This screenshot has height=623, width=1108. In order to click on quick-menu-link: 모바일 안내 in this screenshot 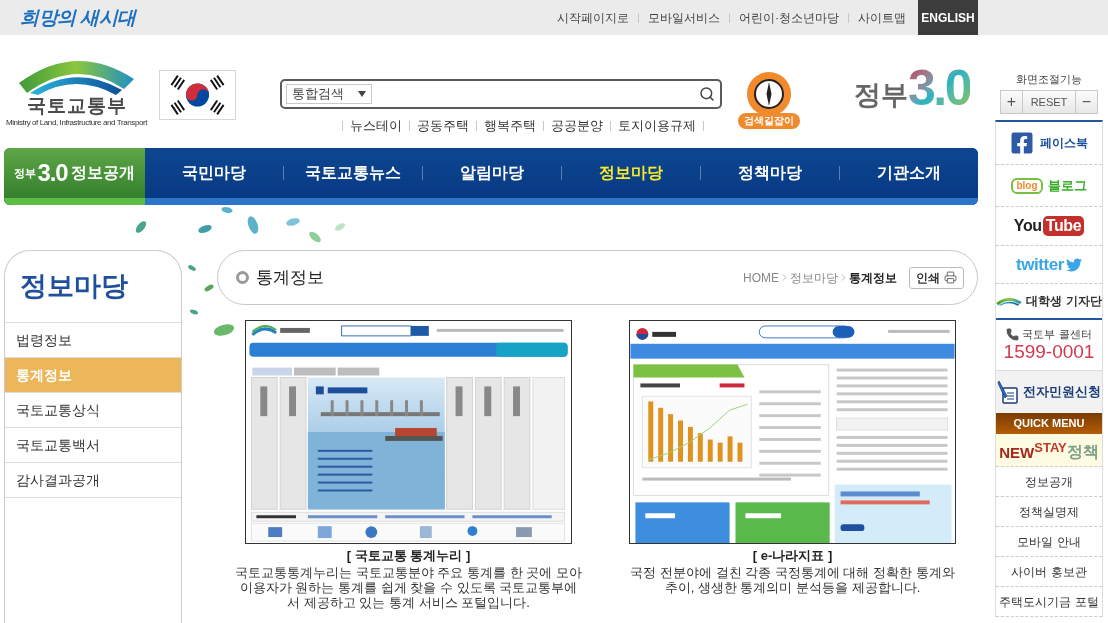, I will do `click(1049, 542)`.